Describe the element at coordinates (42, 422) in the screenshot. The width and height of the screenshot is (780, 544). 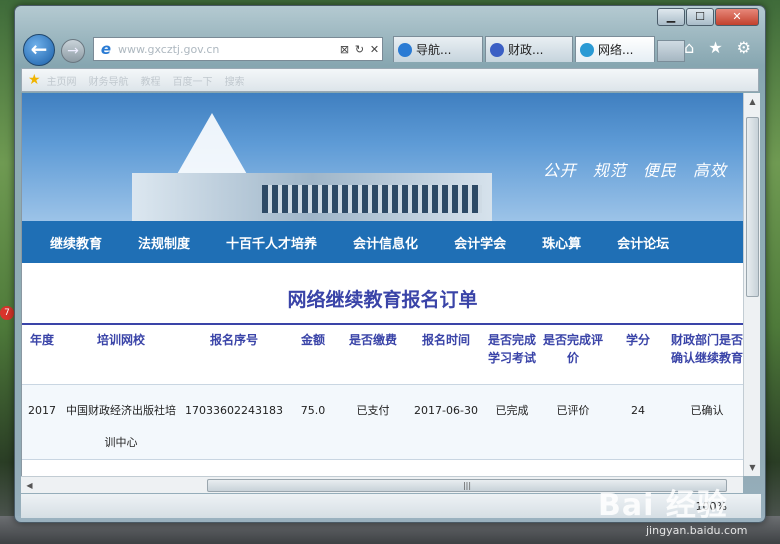
I see `cell-year: 2017` at that location.